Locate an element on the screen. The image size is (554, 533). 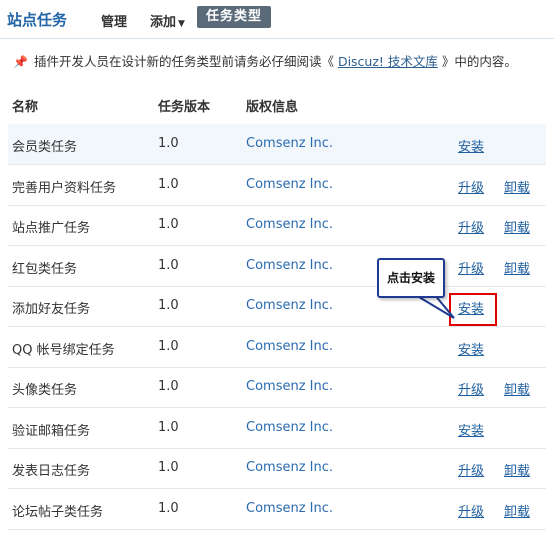
table-row: 论坛帖子类任务 1.0 Comsenz Inc. 升级 卸载 is located at coordinates (277, 509).